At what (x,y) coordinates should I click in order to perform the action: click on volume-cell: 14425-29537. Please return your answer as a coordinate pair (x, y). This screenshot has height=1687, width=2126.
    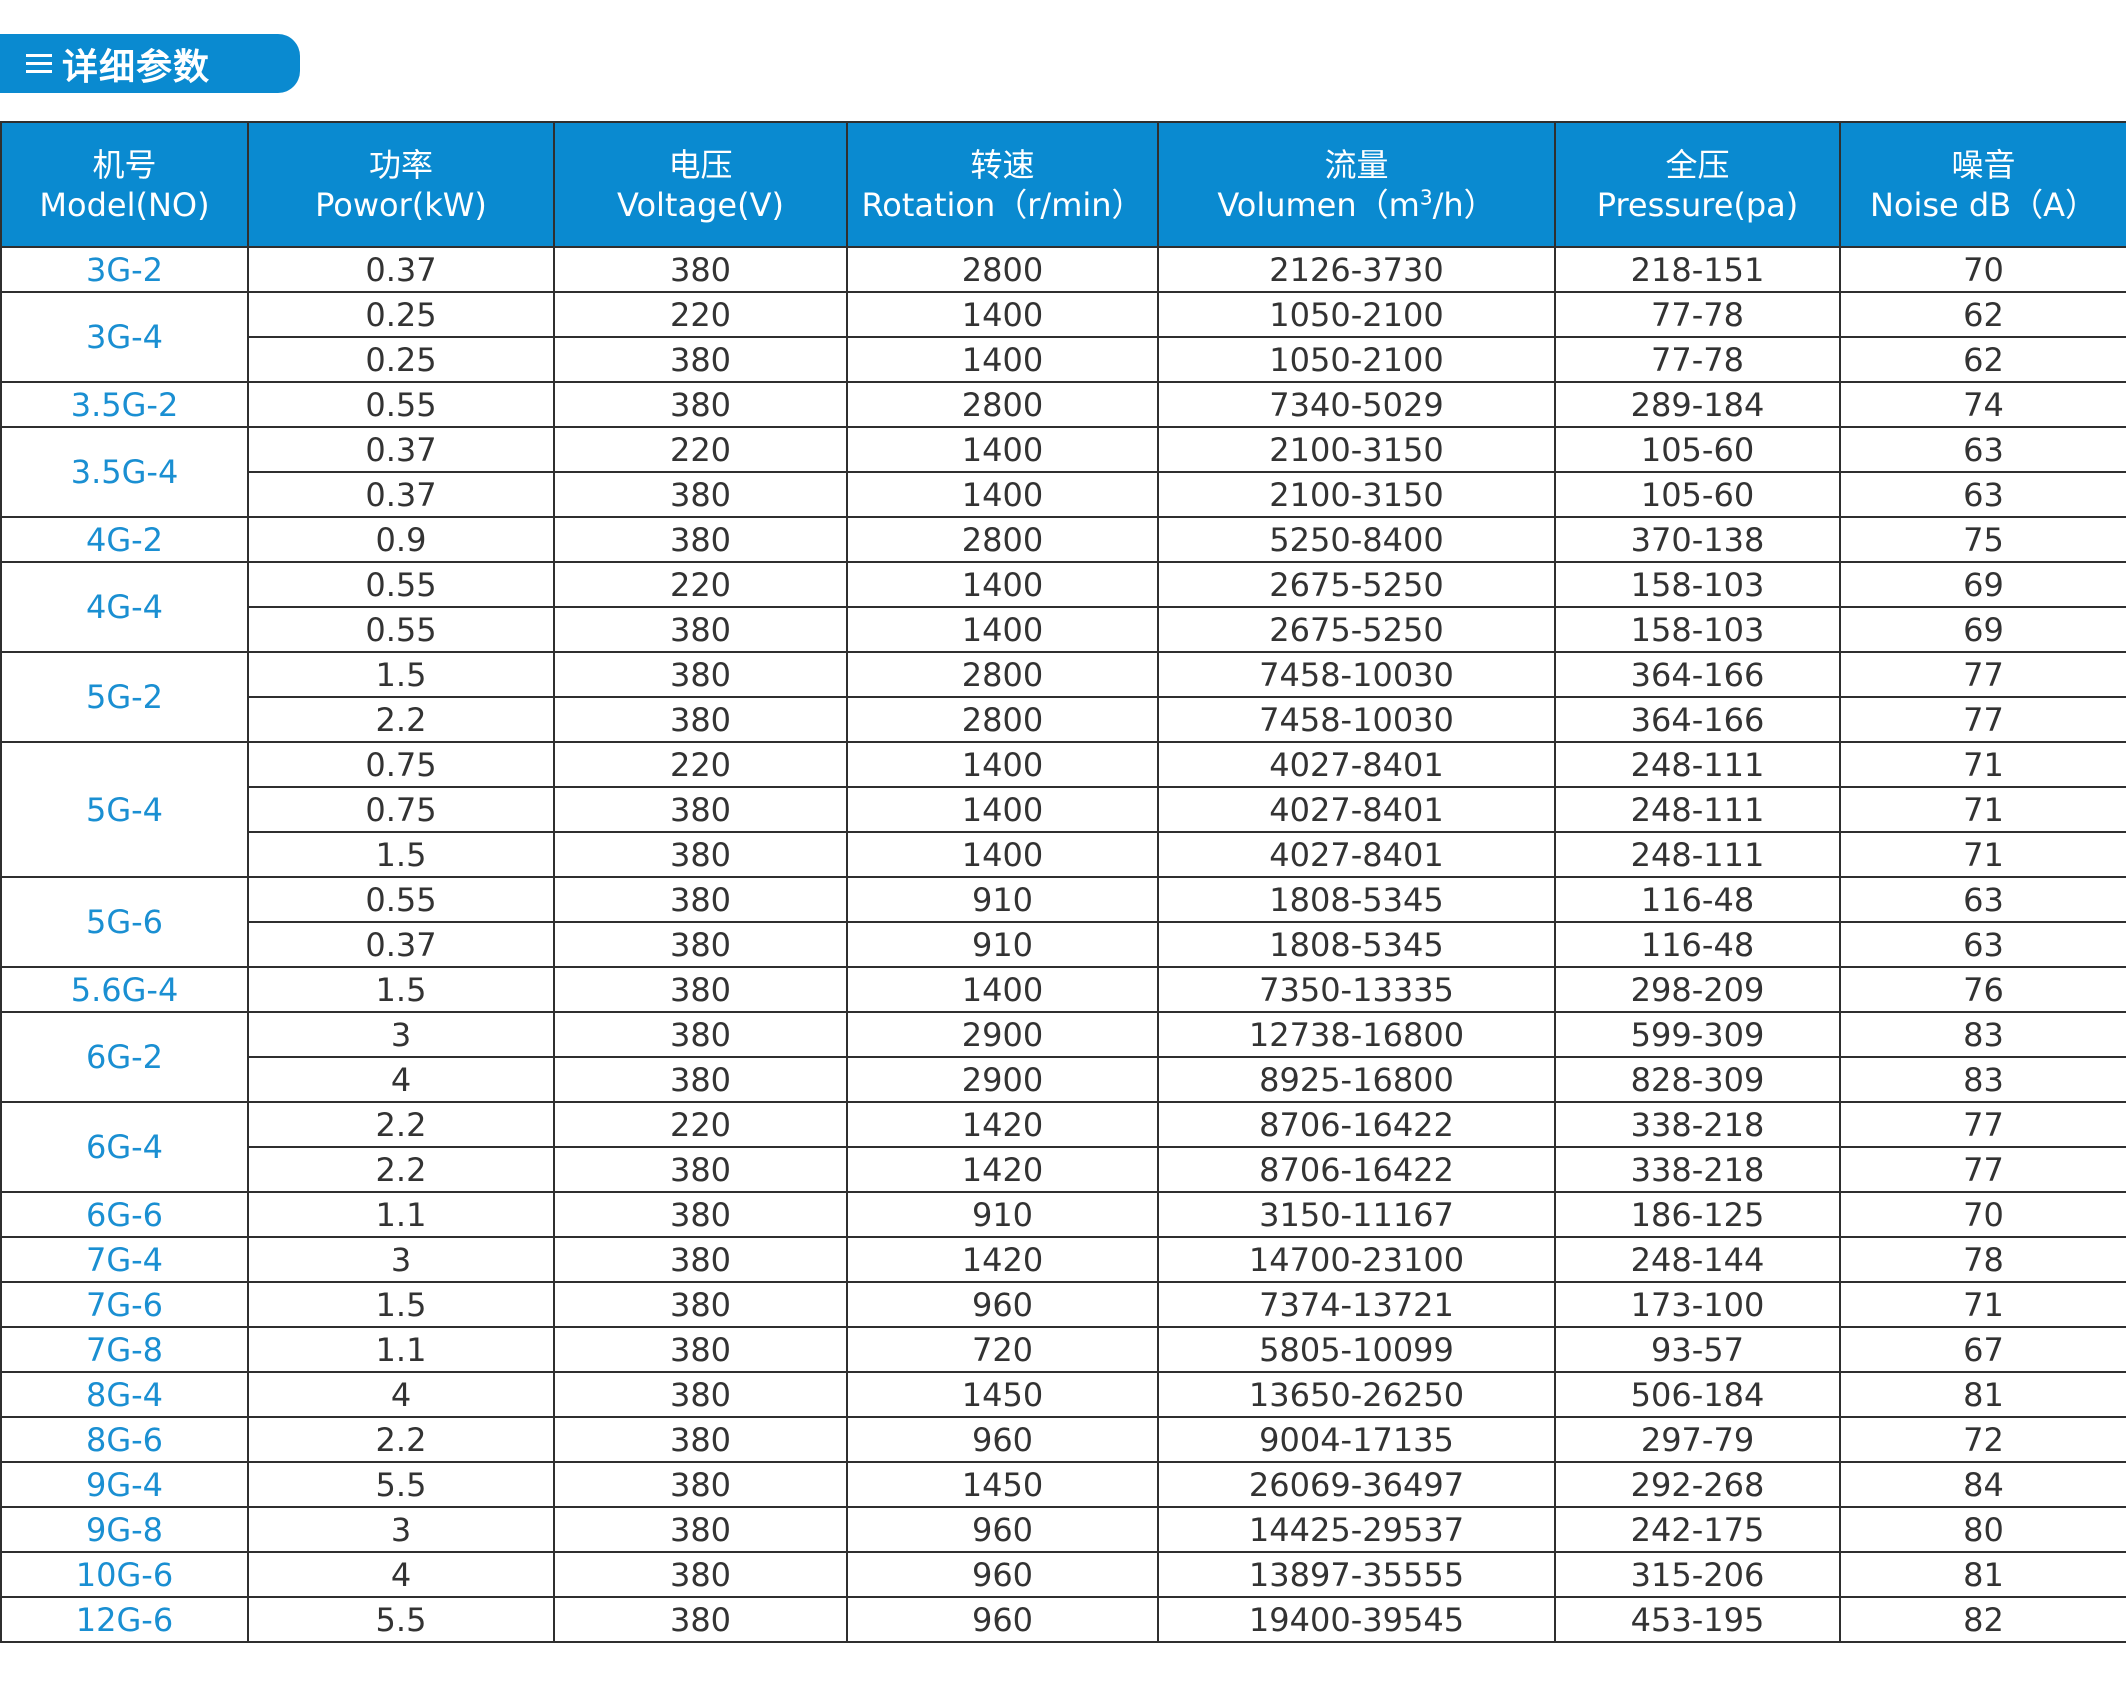
    Looking at the image, I should click on (1356, 1529).